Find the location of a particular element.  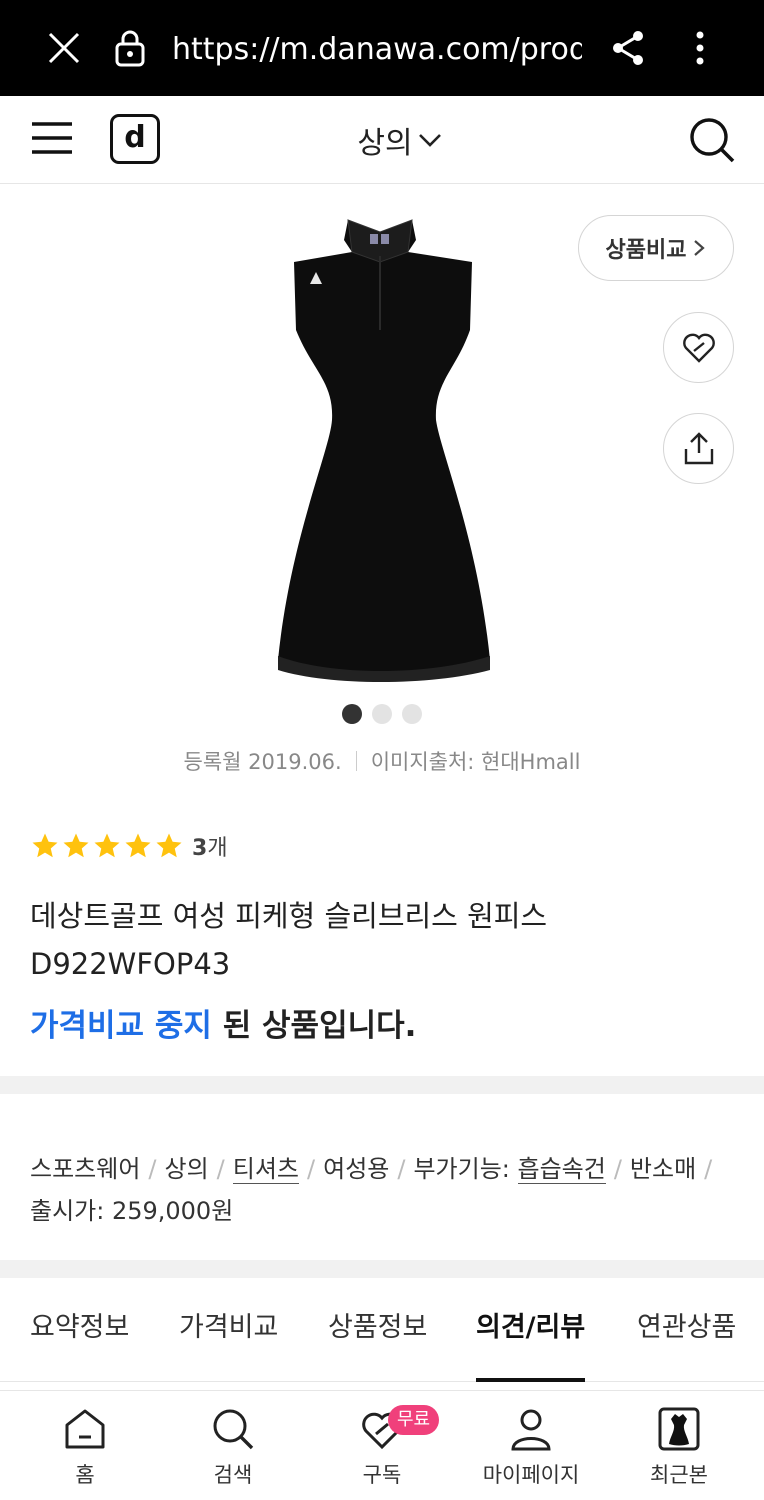

recent-product-icon is located at coordinates (679, 1429).